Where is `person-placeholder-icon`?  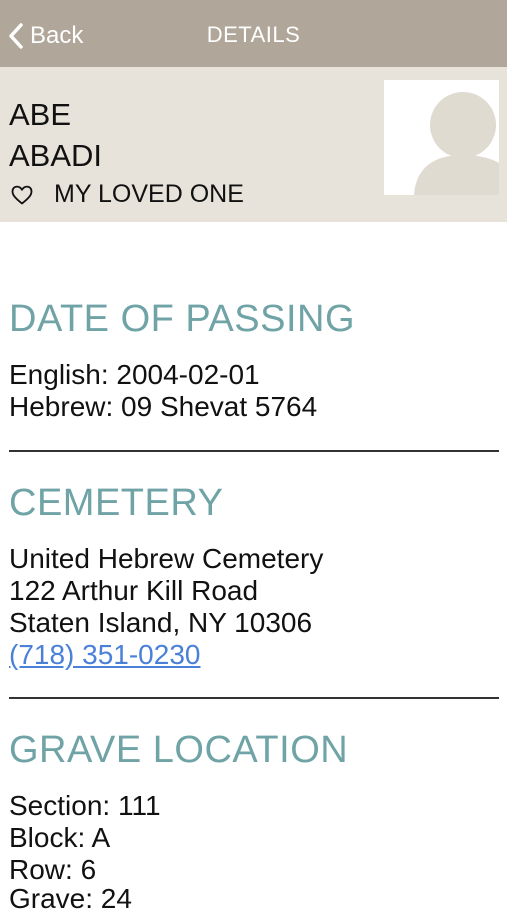
person-placeholder-icon is located at coordinates (441, 137).